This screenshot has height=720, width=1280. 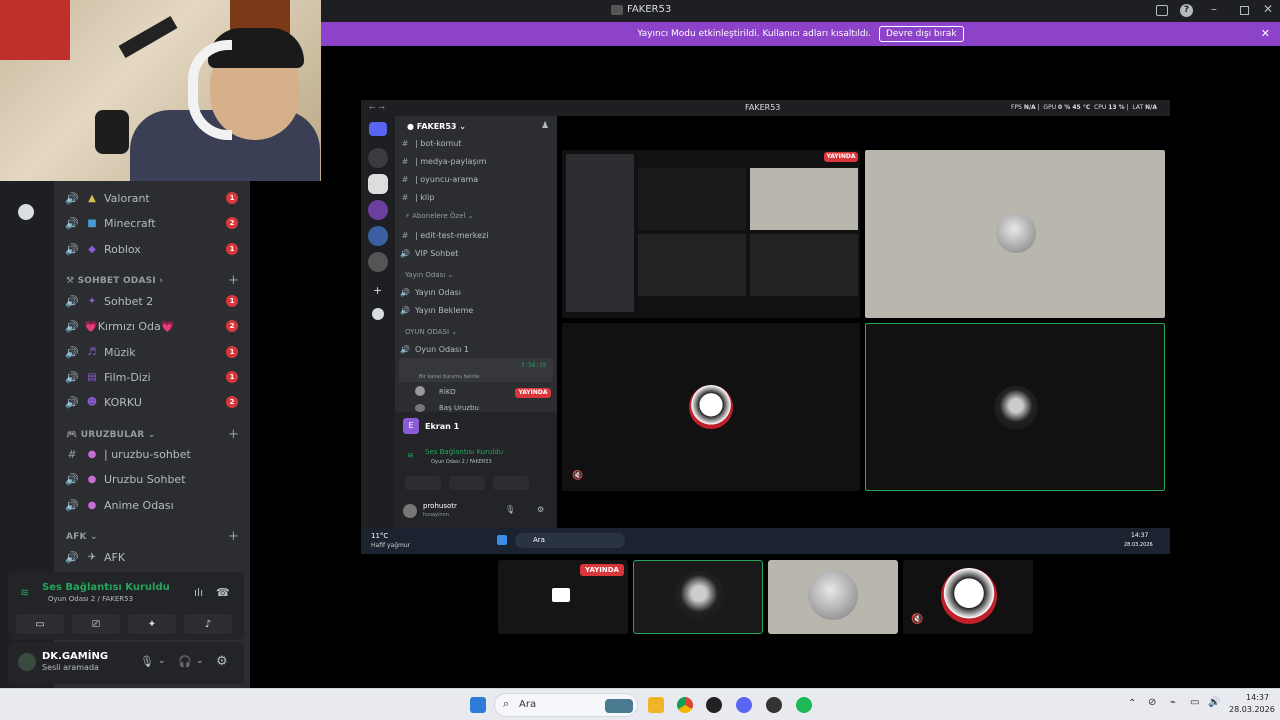 What do you see at coordinates (208, 624) in the screenshot?
I see `soundboard-button: ♪` at bounding box center [208, 624].